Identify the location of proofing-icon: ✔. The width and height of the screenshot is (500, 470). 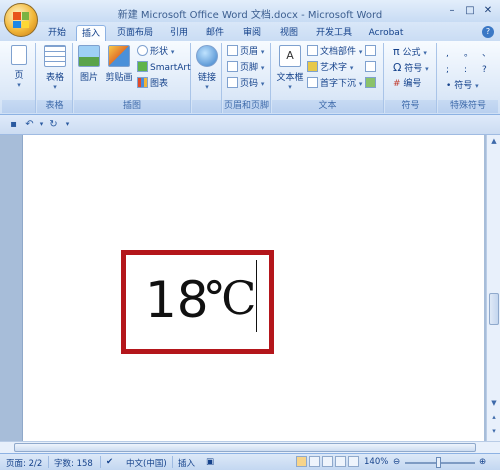
(109, 462).